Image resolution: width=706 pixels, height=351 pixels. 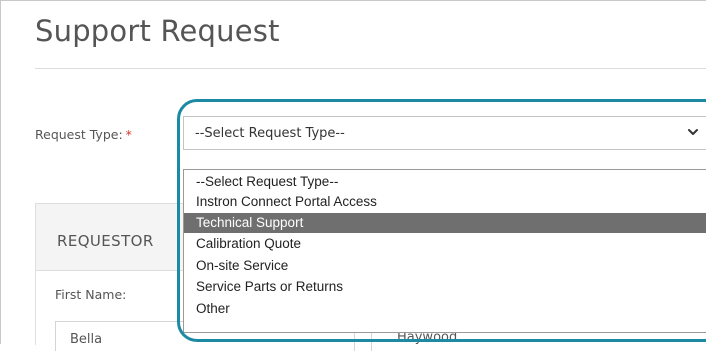 I want to click on required-marker: *, so click(x=128, y=134).